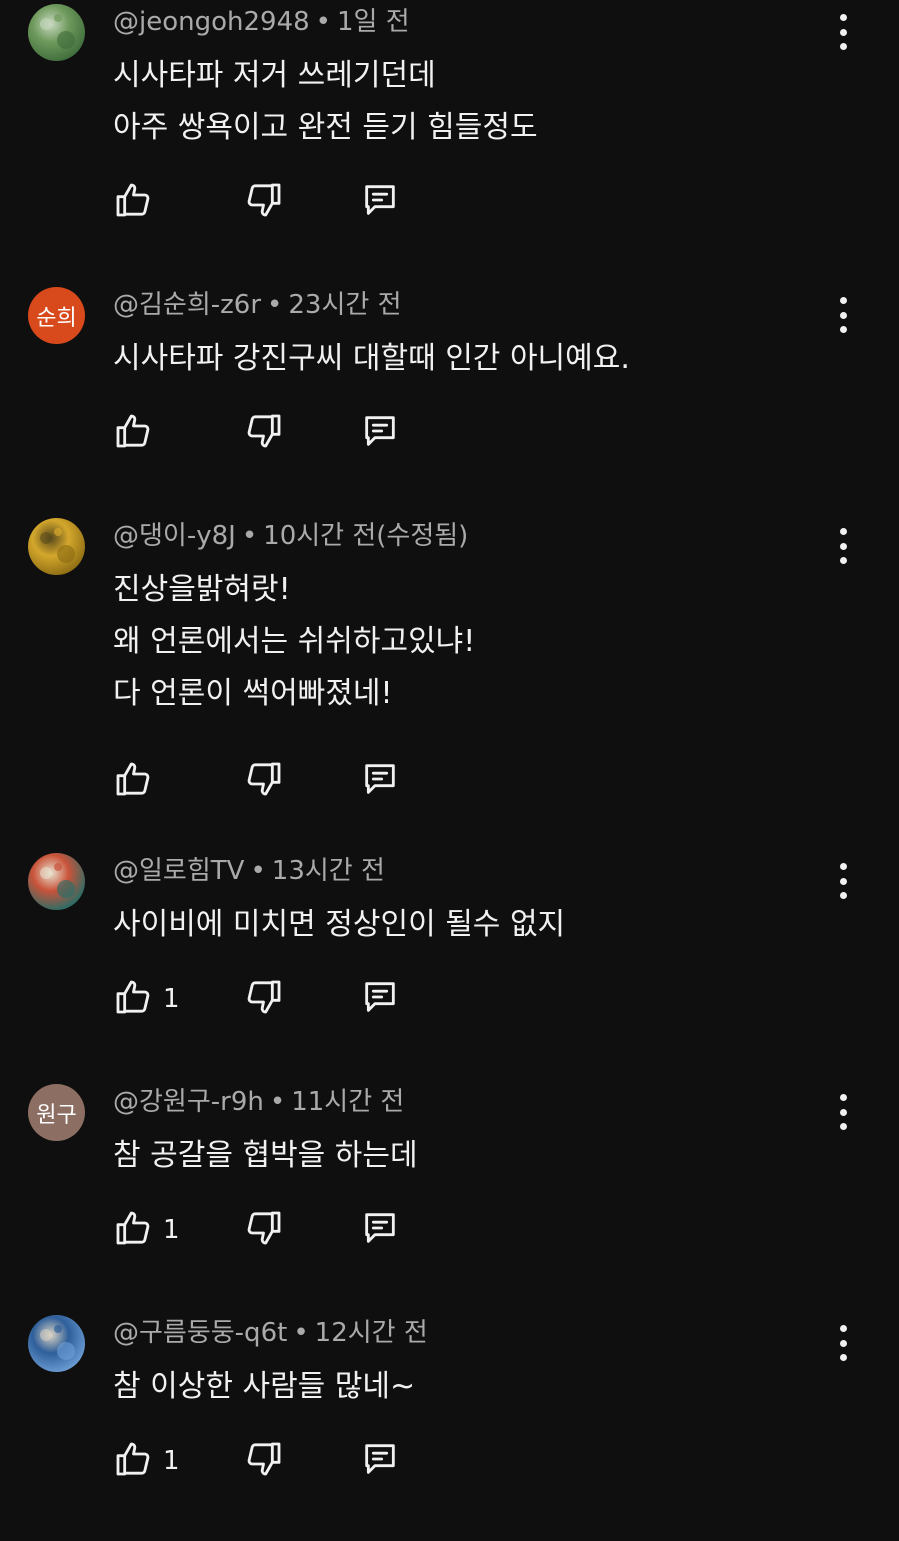 The image size is (899, 1541). What do you see at coordinates (449, 1195) in the screenshot?
I see `comment-item: 원구 @강원구-r9h • 11시간 전참 공갈을 협박을 하는데 1` at bounding box center [449, 1195].